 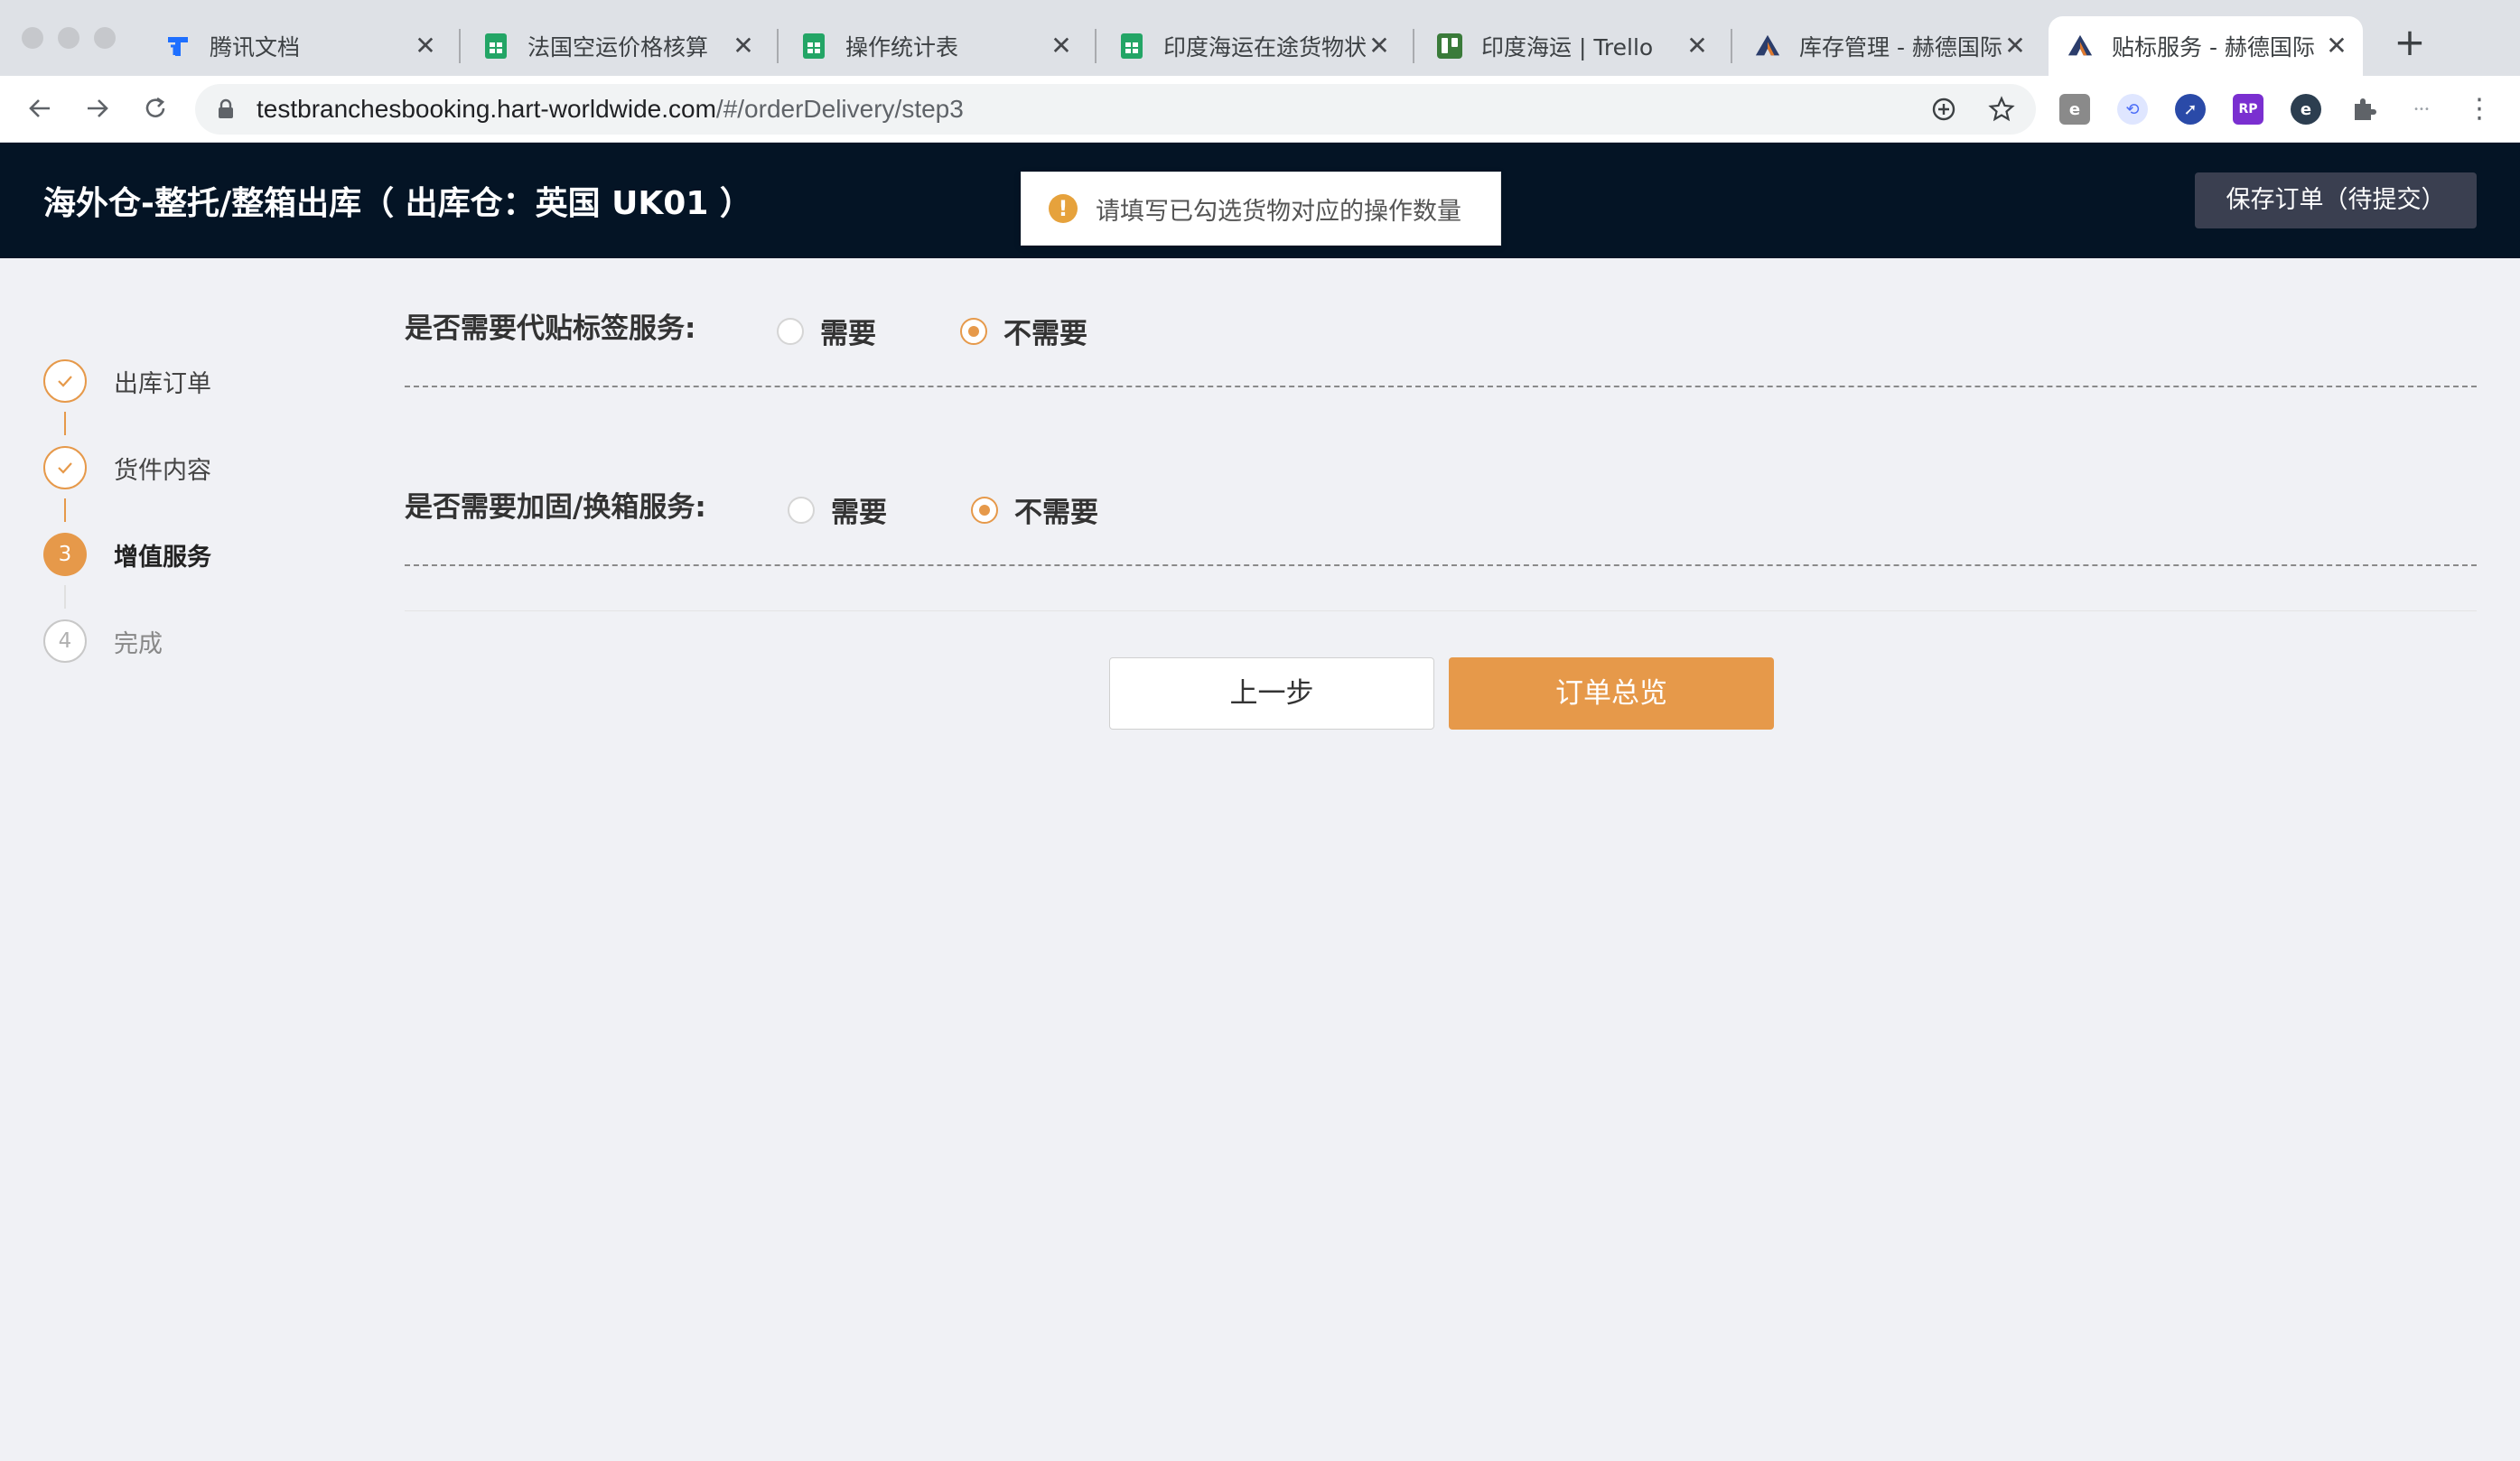 I want to click on page-title: 海外仓-整托/整箱出库（ 出库仓：英国 UK01 ）, so click(x=397, y=203).